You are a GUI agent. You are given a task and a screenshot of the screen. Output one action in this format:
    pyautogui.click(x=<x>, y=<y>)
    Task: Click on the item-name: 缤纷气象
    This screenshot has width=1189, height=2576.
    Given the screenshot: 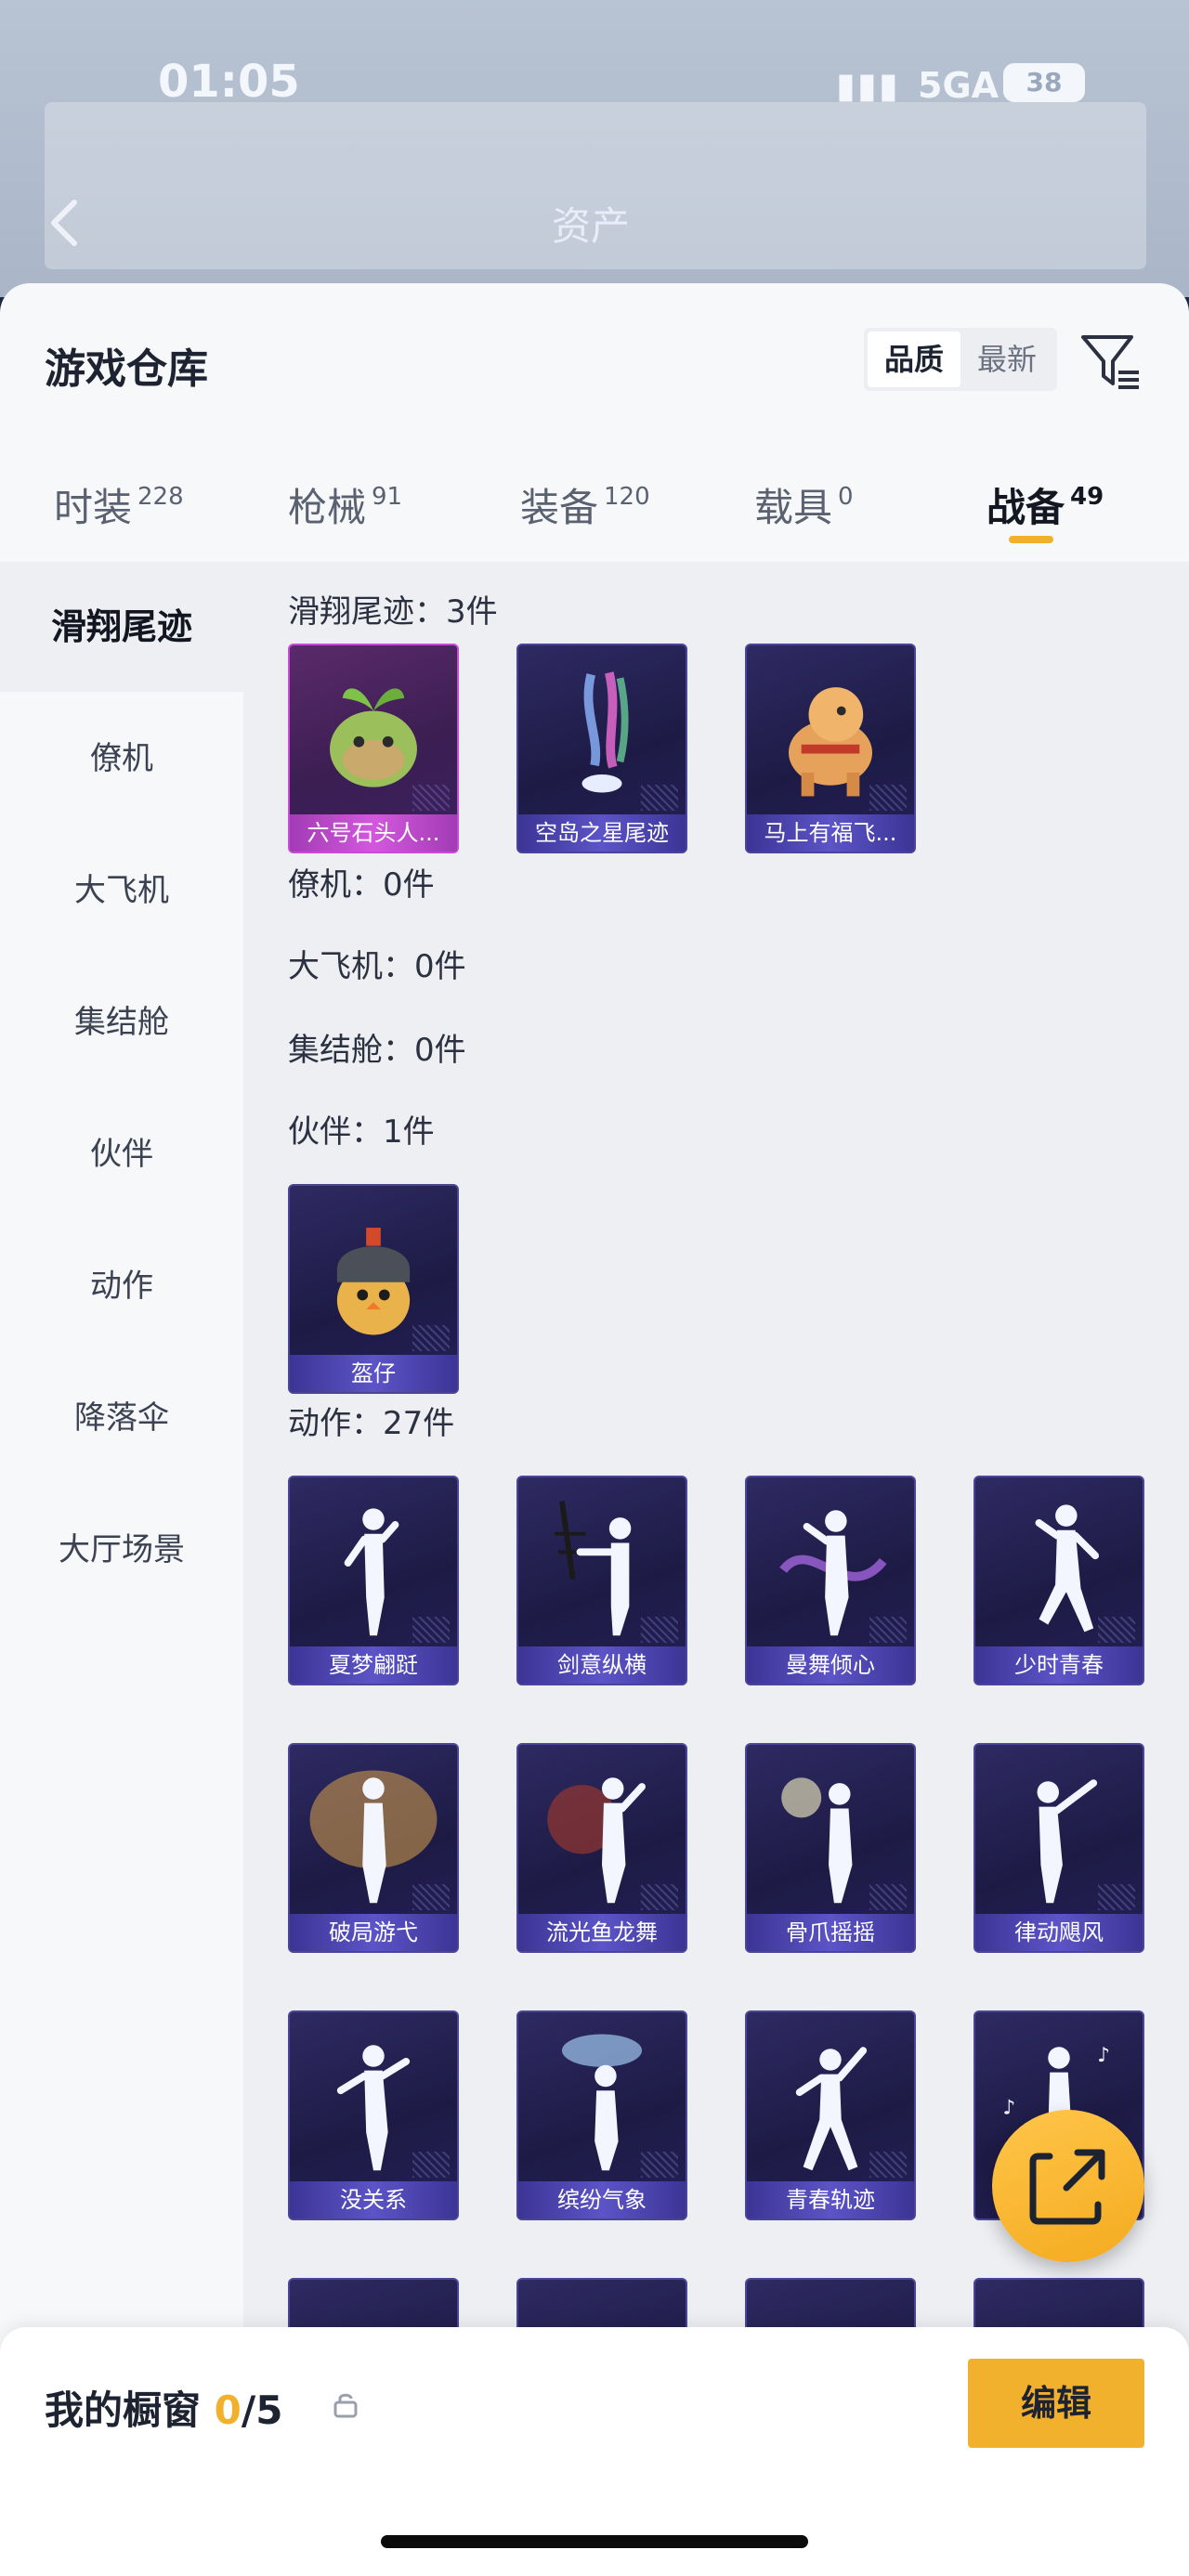 What is the action you would take?
    pyautogui.click(x=602, y=2199)
    